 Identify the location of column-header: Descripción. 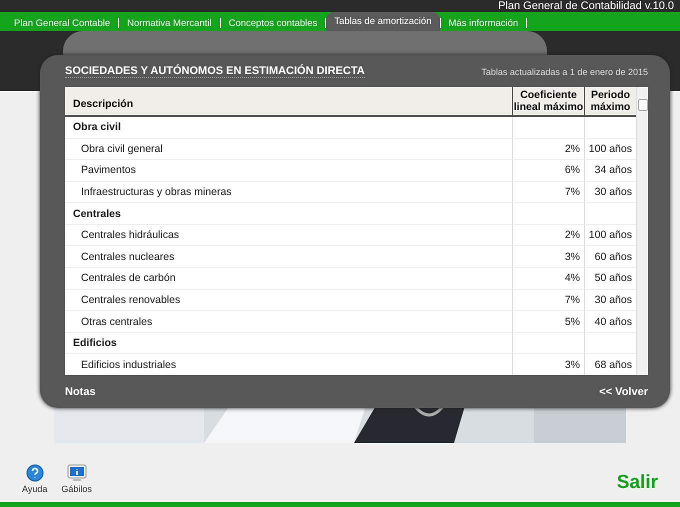
(288, 101).